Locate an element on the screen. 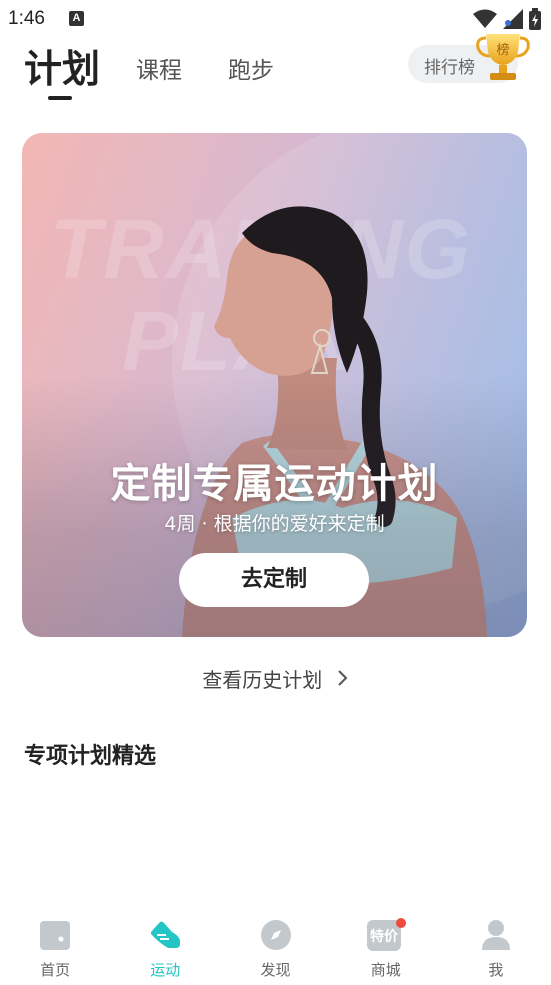  tab-active-indicator is located at coordinates (60, 98).